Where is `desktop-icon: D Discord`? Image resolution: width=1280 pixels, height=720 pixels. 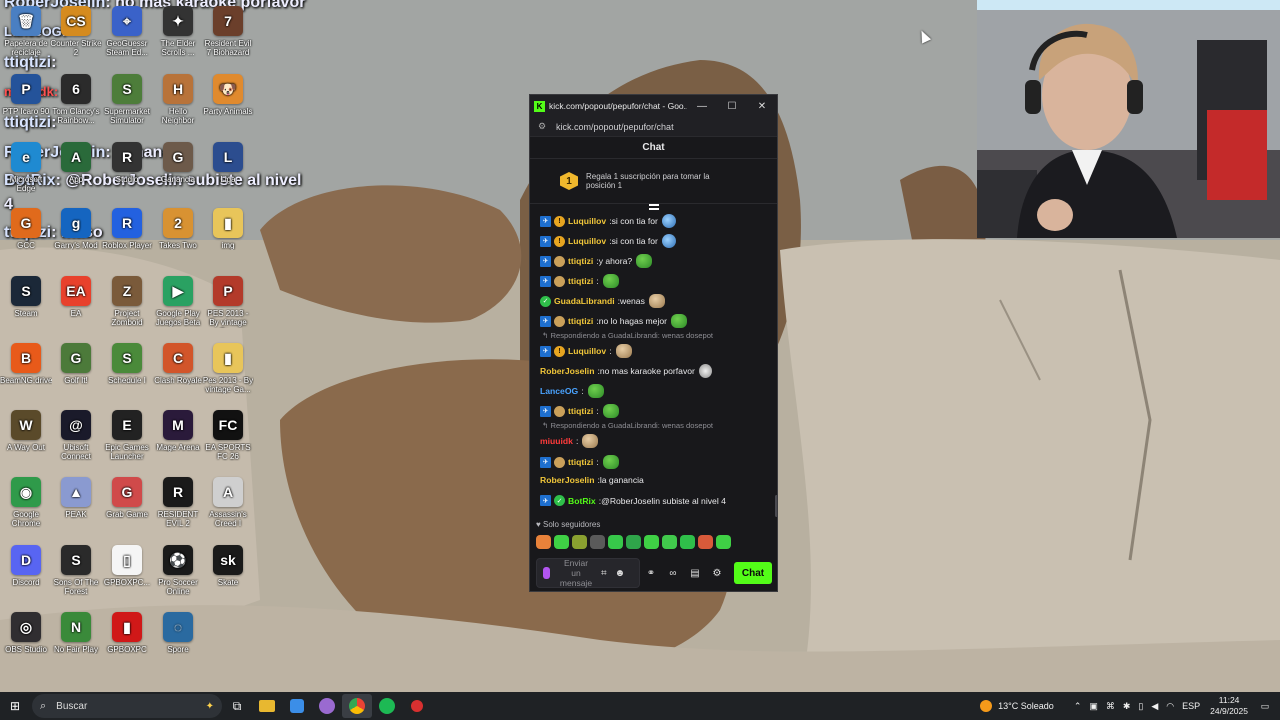
desktop-icon: D Discord is located at coordinates (26, 576).